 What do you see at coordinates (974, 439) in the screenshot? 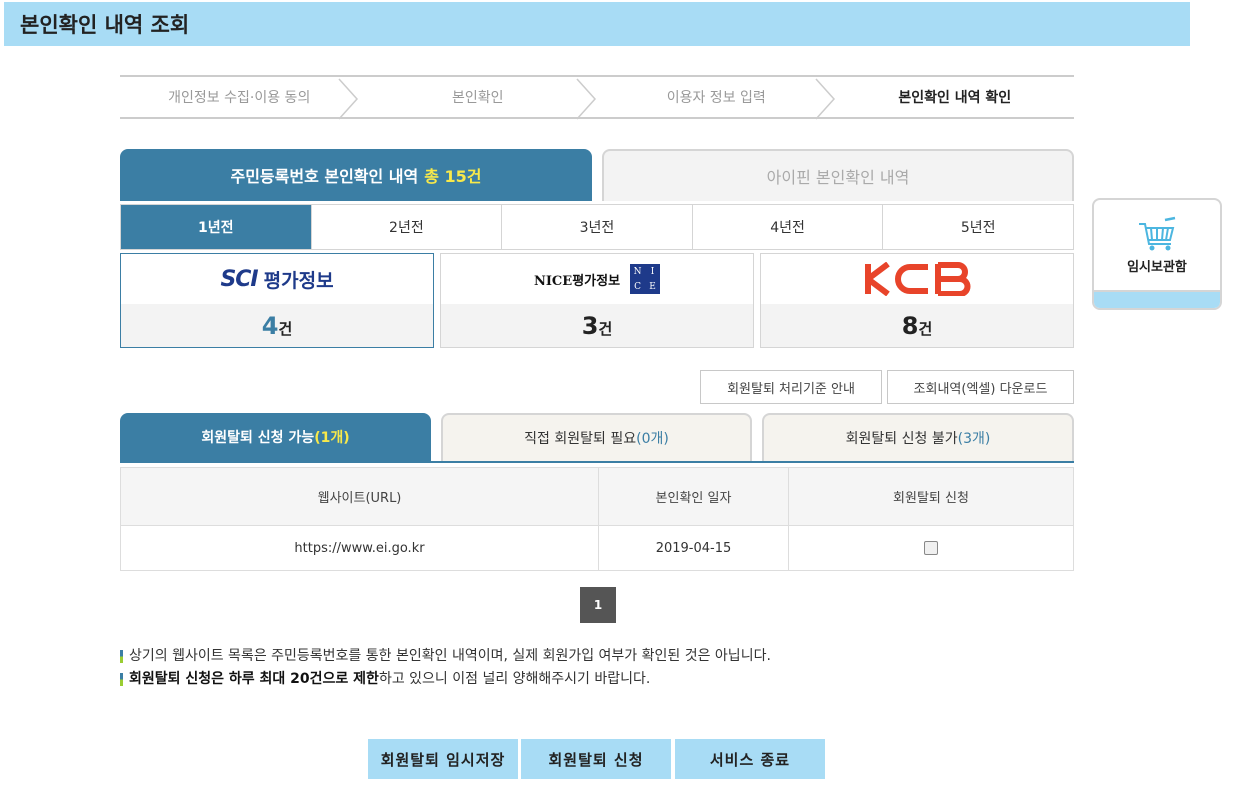
I see `tab-count: (3개)` at bounding box center [974, 439].